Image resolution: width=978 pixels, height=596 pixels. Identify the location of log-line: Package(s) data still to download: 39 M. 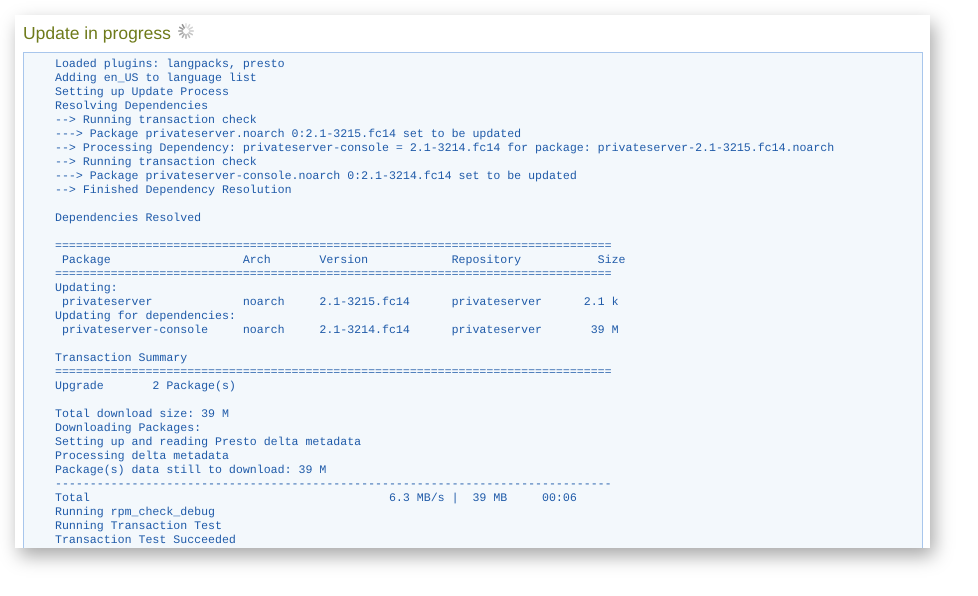
(190, 471).